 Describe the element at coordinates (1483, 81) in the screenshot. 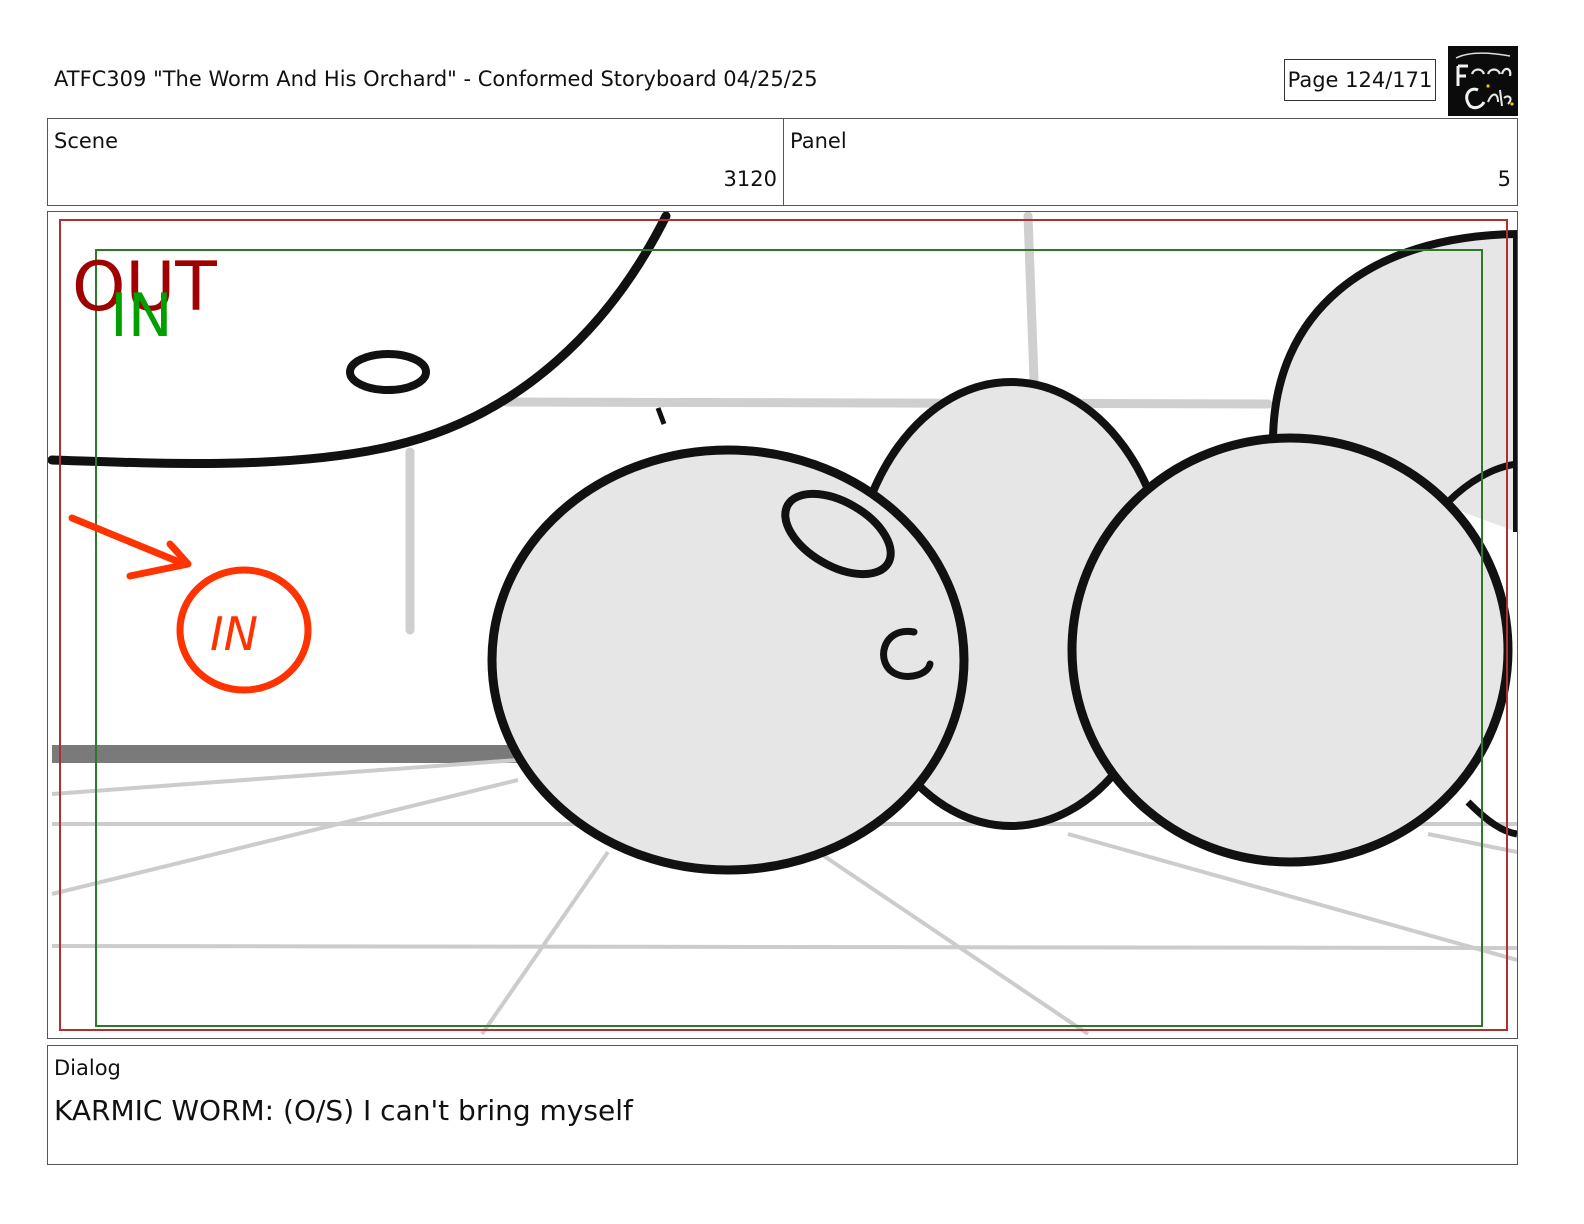

I see `fionna-and-cake-logo-icon` at that location.